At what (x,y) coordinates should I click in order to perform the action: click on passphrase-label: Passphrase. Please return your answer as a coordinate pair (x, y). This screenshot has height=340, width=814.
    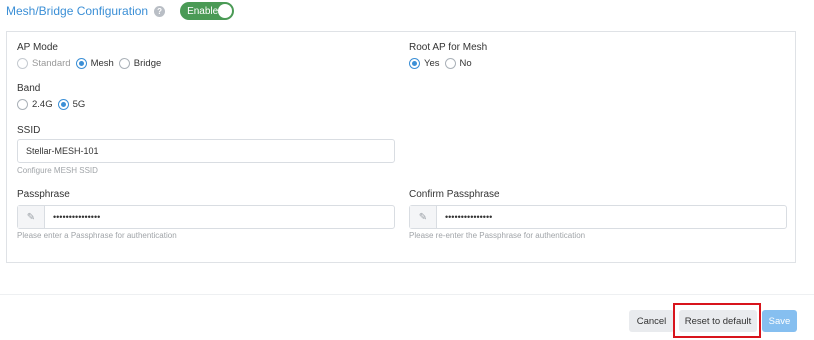
    Looking at the image, I should click on (43, 194).